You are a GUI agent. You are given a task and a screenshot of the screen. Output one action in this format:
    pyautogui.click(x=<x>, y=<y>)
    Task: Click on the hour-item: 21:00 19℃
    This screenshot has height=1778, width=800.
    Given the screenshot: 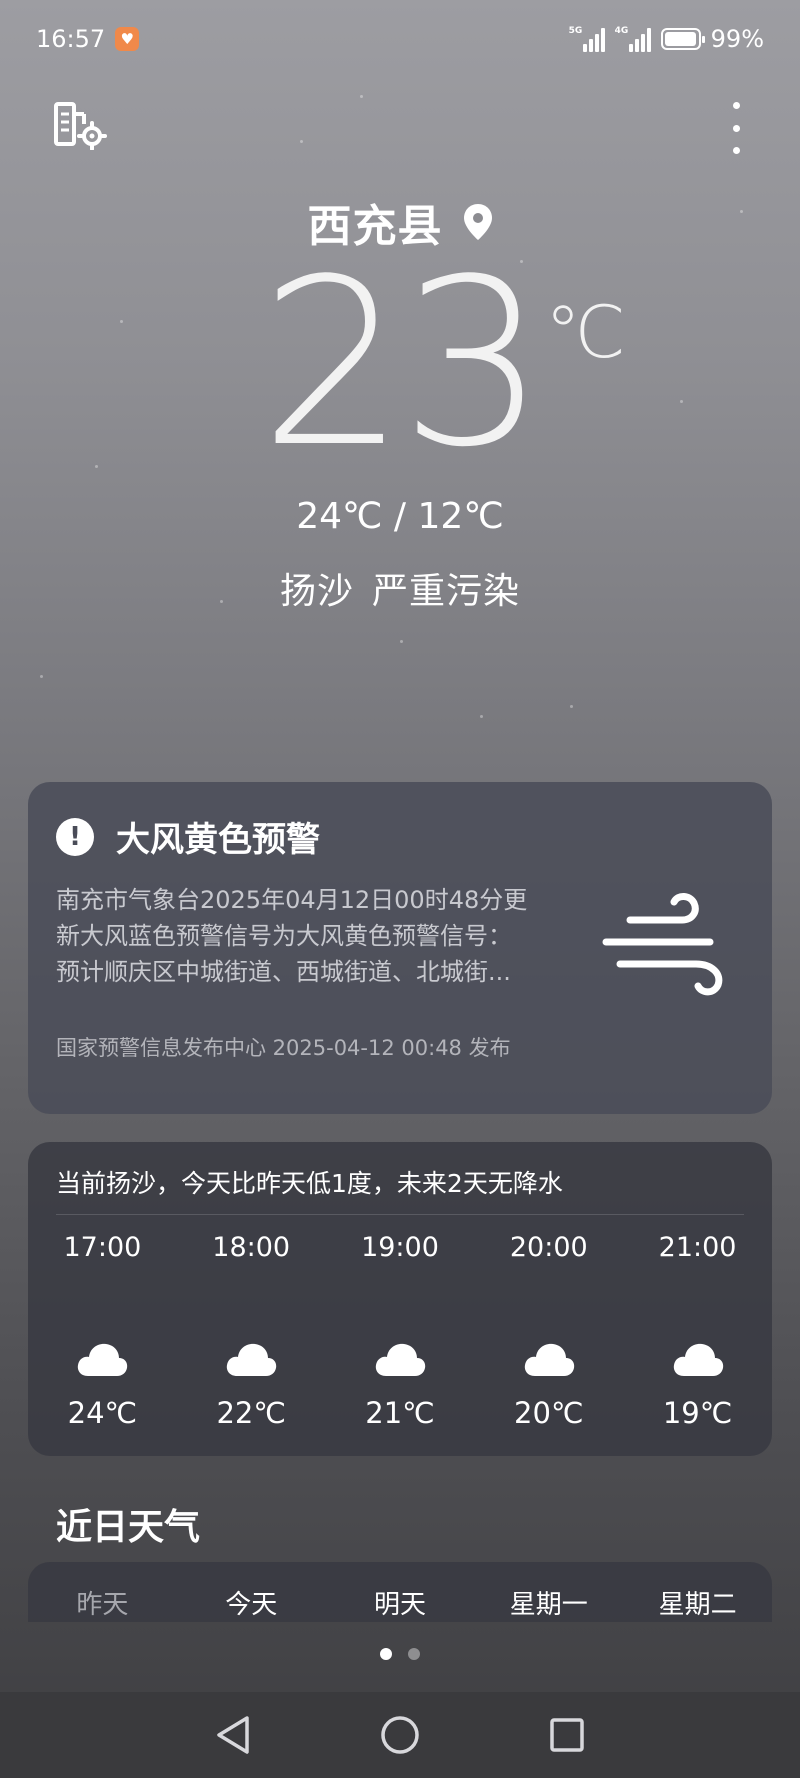 What is the action you would take?
    pyautogui.click(x=697, y=1331)
    